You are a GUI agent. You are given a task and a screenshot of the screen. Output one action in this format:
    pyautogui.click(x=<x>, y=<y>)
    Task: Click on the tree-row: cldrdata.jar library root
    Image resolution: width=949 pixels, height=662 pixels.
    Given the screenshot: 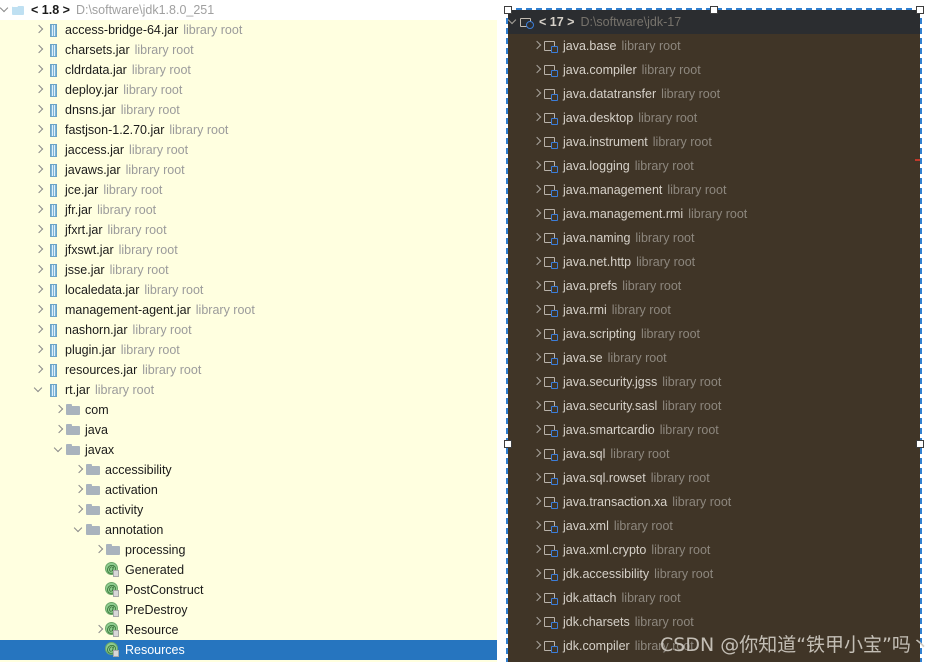 What is the action you would take?
    pyautogui.click(x=248, y=70)
    